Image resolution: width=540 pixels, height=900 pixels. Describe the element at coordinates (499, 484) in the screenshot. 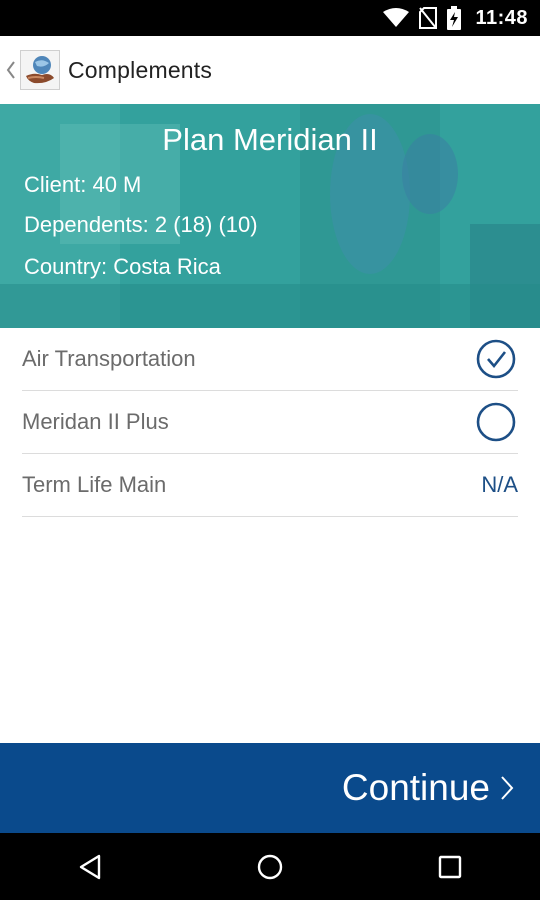

I see `not-available-value: N/A` at that location.